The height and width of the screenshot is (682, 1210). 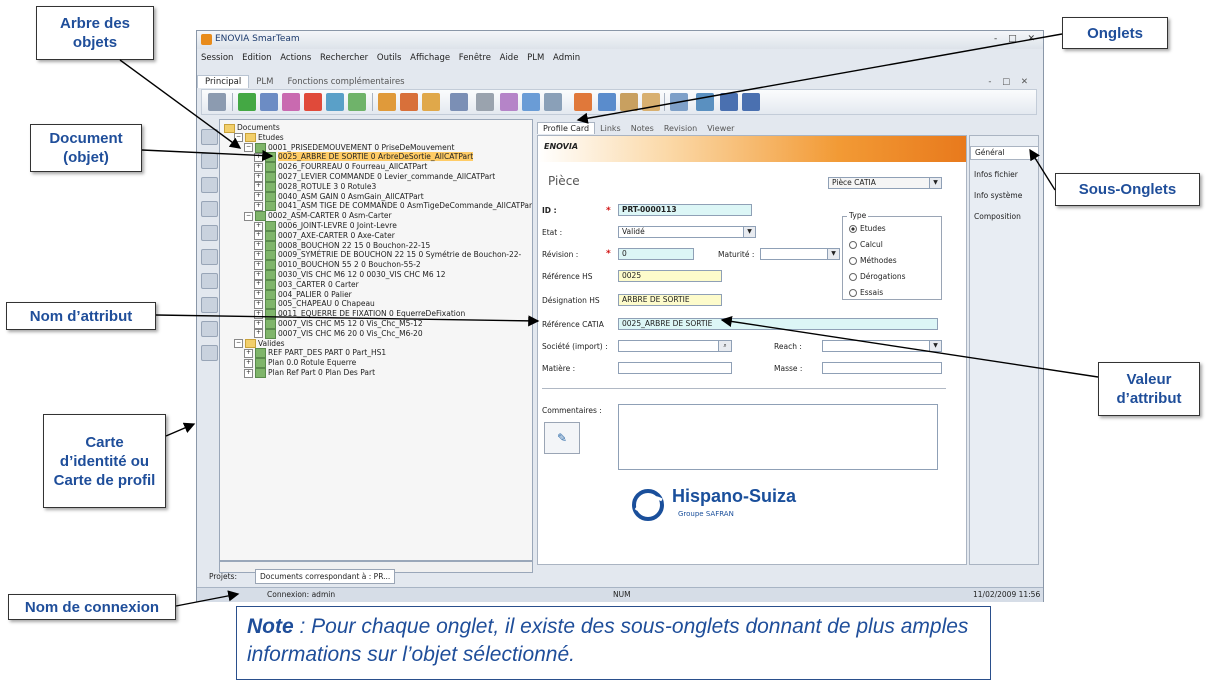 I want to click on print-icon, so click(x=485, y=102).